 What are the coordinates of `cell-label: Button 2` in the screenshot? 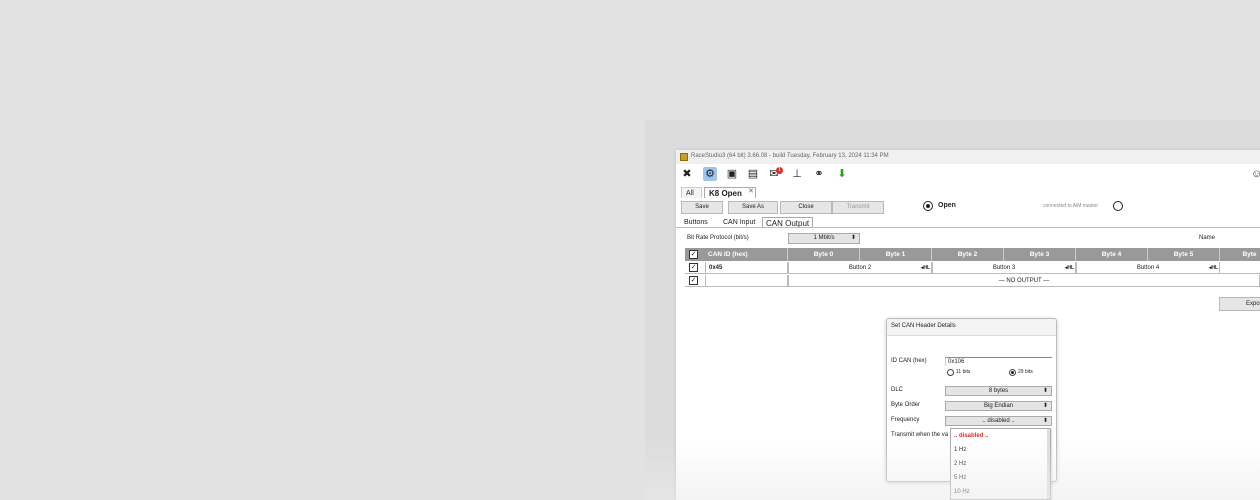 It's located at (860, 268).